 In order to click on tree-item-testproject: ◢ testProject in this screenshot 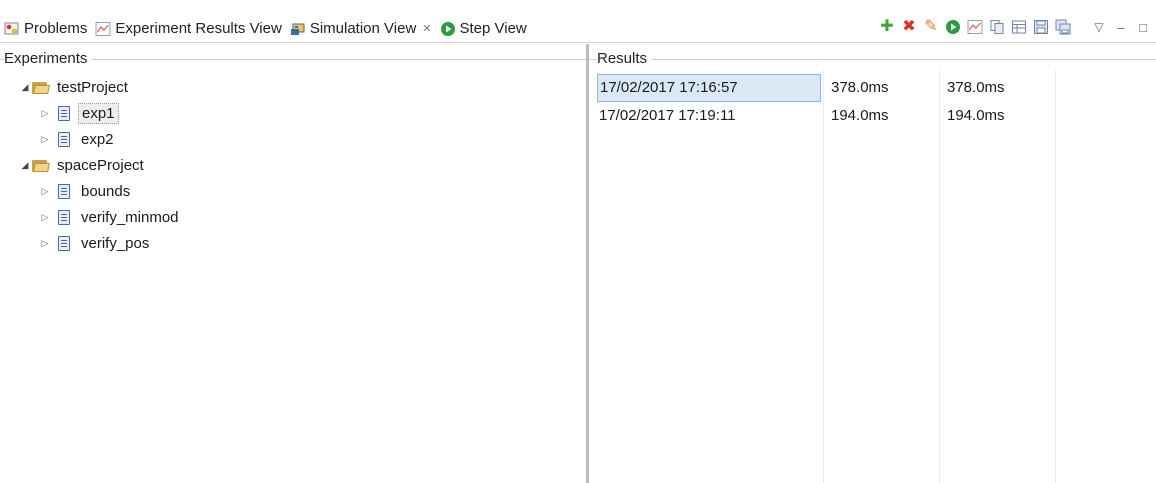, I will do `click(293, 87)`.